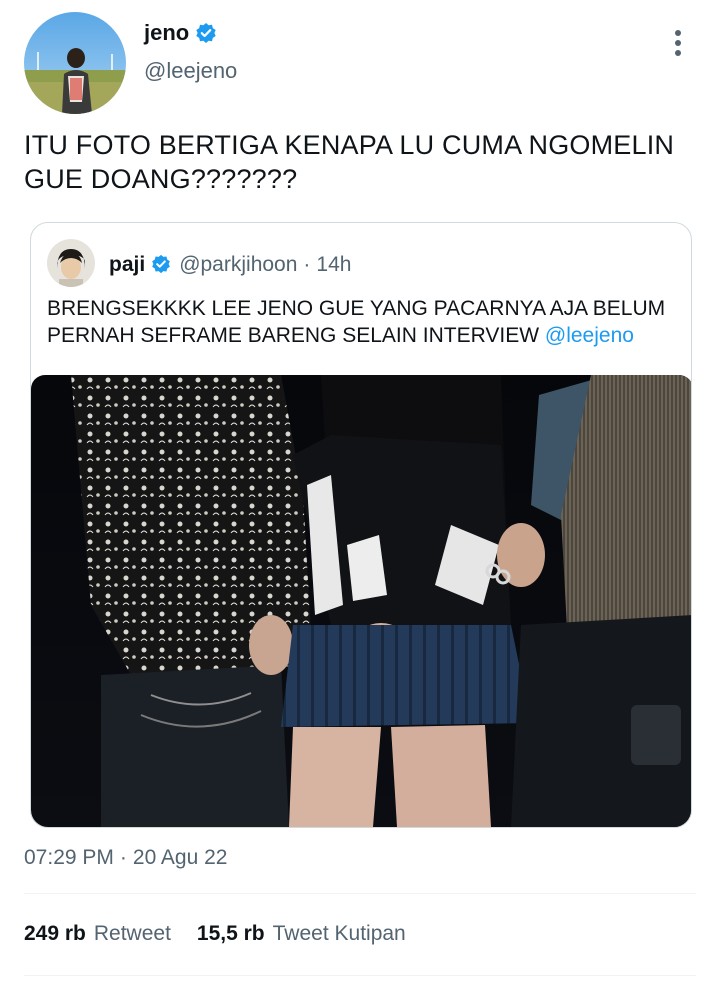  What do you see at coordinates (55, 933) in the screenshot?
I see `retweets-count: 249 rb` at bounding box center [55, 933].